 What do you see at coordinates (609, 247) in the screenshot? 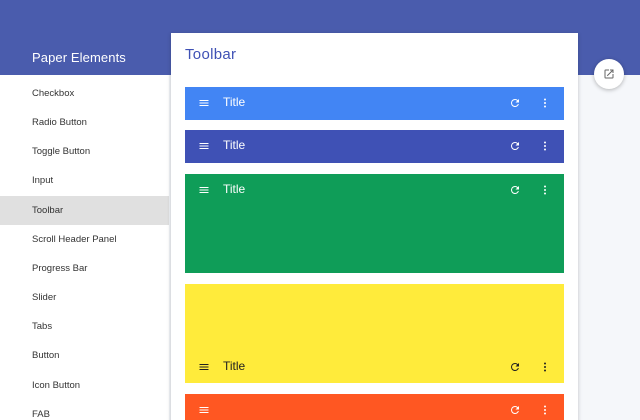
I see `right-background` at bounding box center [609, 247].